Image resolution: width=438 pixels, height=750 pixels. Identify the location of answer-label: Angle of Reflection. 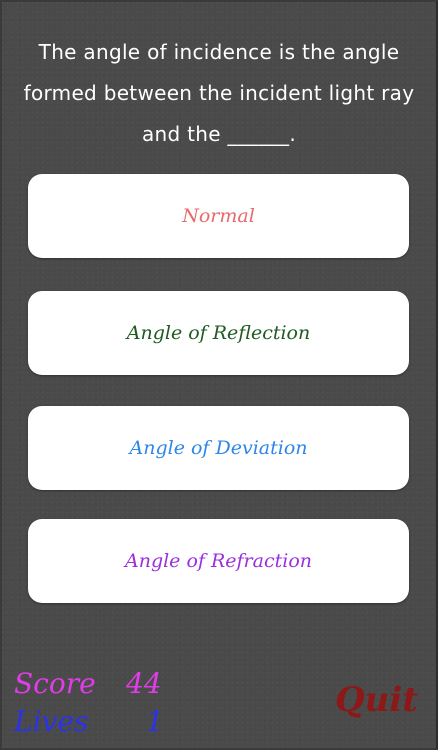
(218, 333).